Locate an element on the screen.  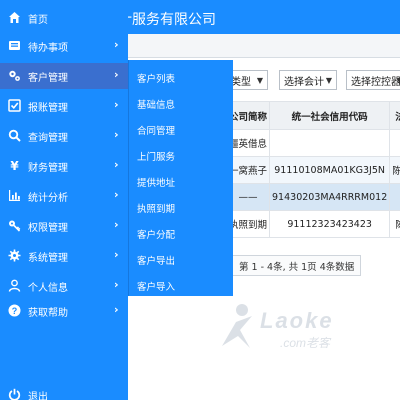
search-icon is located at coordinates (14, 135).